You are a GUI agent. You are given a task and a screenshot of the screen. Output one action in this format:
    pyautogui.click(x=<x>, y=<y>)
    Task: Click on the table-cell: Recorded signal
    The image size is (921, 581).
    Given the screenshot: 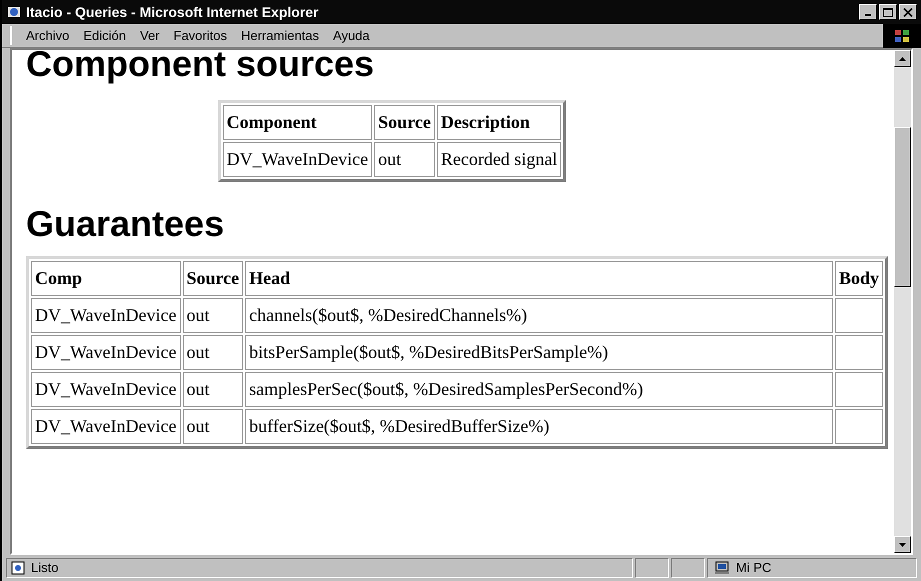 What is the action you would take?
    pyautogui.click(x=499, y=159)
    